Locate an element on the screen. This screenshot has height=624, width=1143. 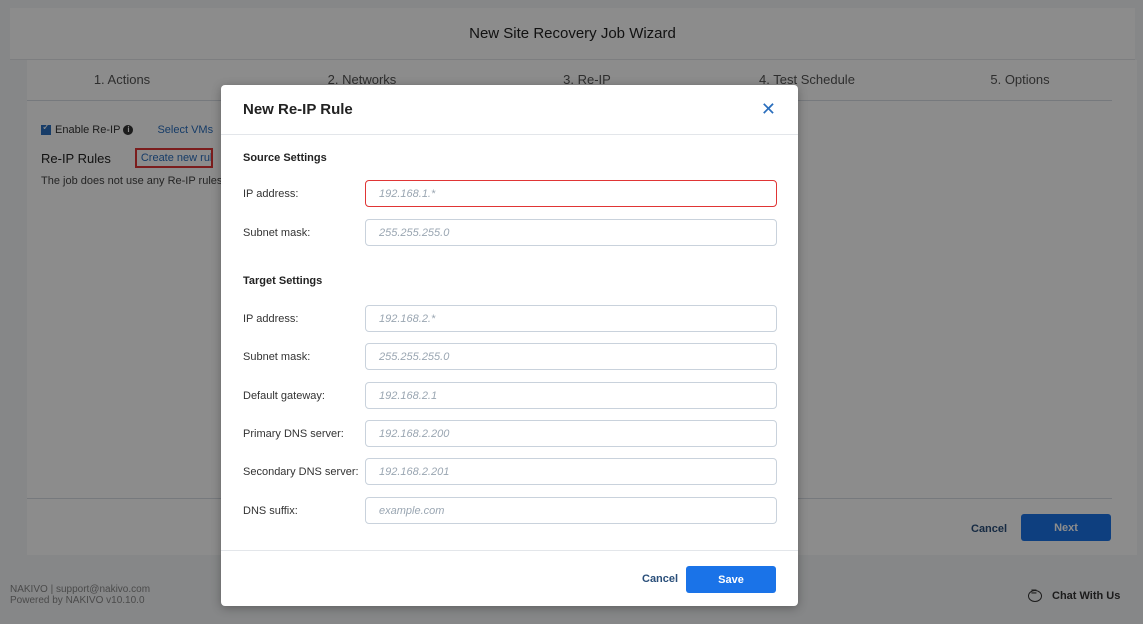
source-settings-title: Source Settings is located at coordinates (285, 158).